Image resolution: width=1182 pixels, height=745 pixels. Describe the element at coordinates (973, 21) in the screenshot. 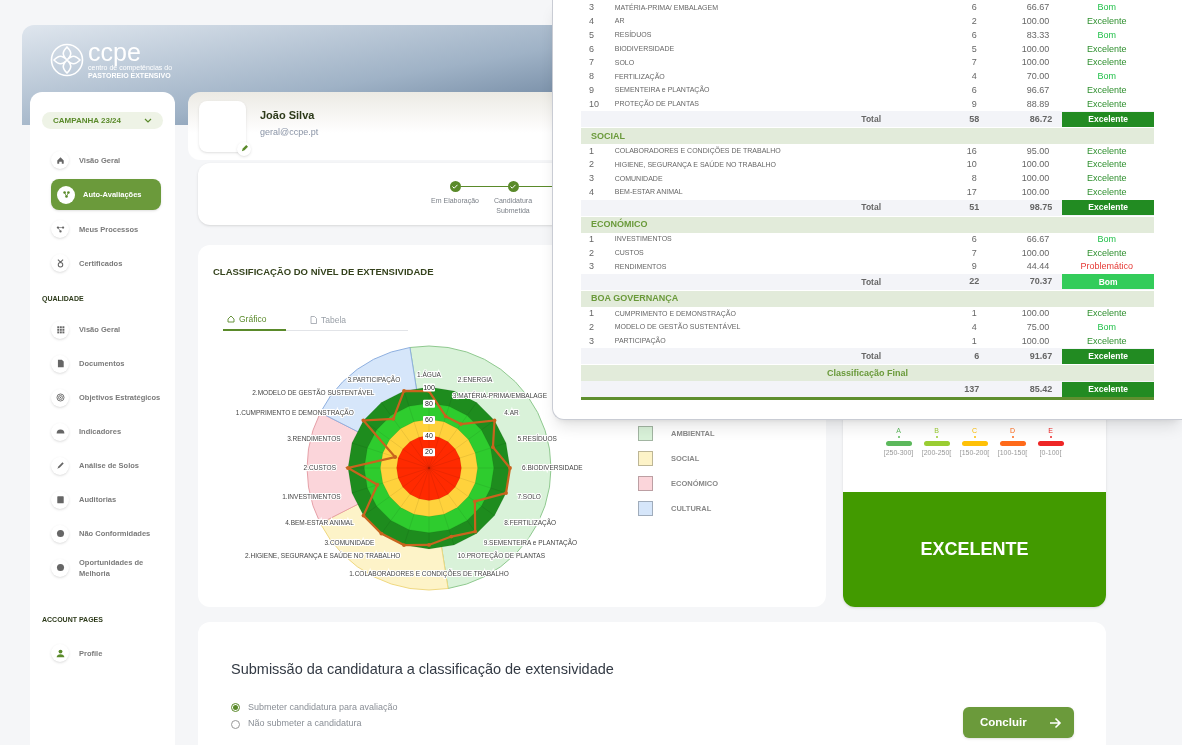

I see `table-cell-text: 2` at that location.